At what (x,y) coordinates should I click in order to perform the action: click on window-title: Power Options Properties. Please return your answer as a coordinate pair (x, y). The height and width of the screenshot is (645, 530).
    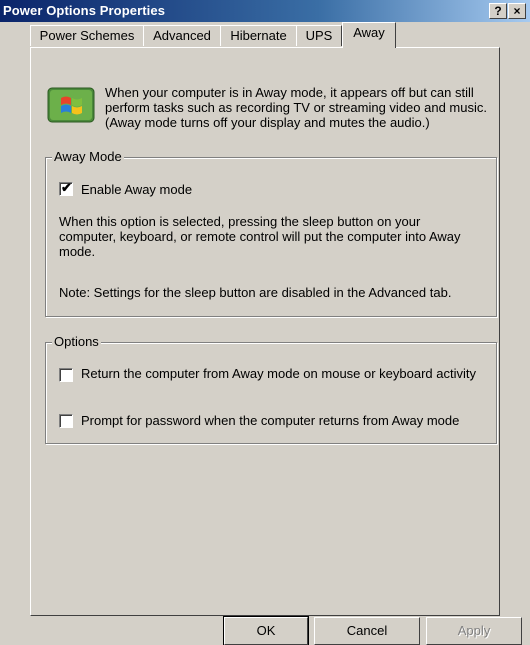
    Looking at the image, I should click on (84, 10).